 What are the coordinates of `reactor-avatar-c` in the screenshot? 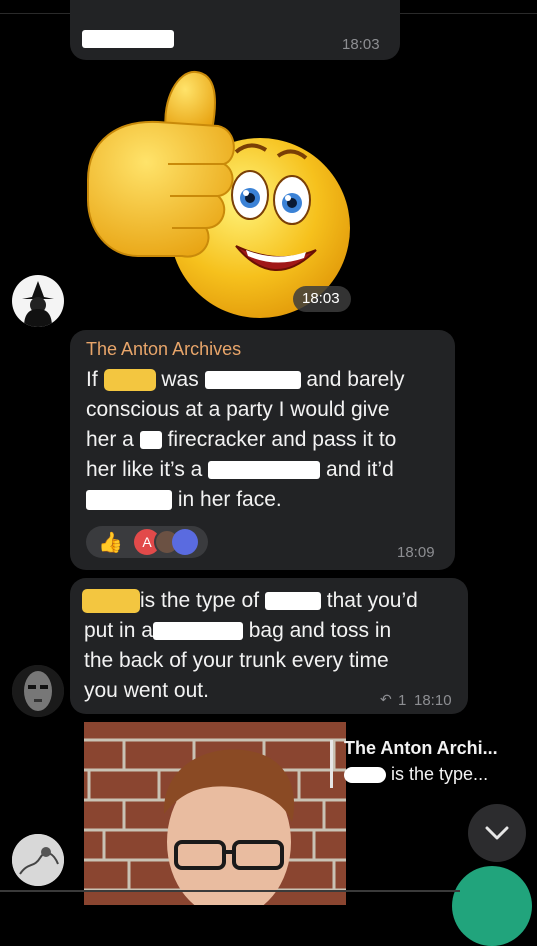 It's located at (185, 542).